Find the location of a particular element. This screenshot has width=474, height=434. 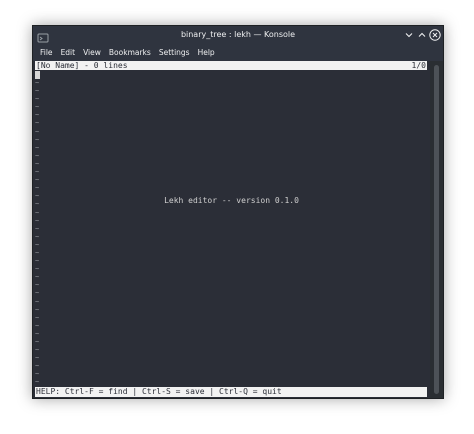

window-title: binary_tree : lekh — Konsole is located at coordinates (238, 34).